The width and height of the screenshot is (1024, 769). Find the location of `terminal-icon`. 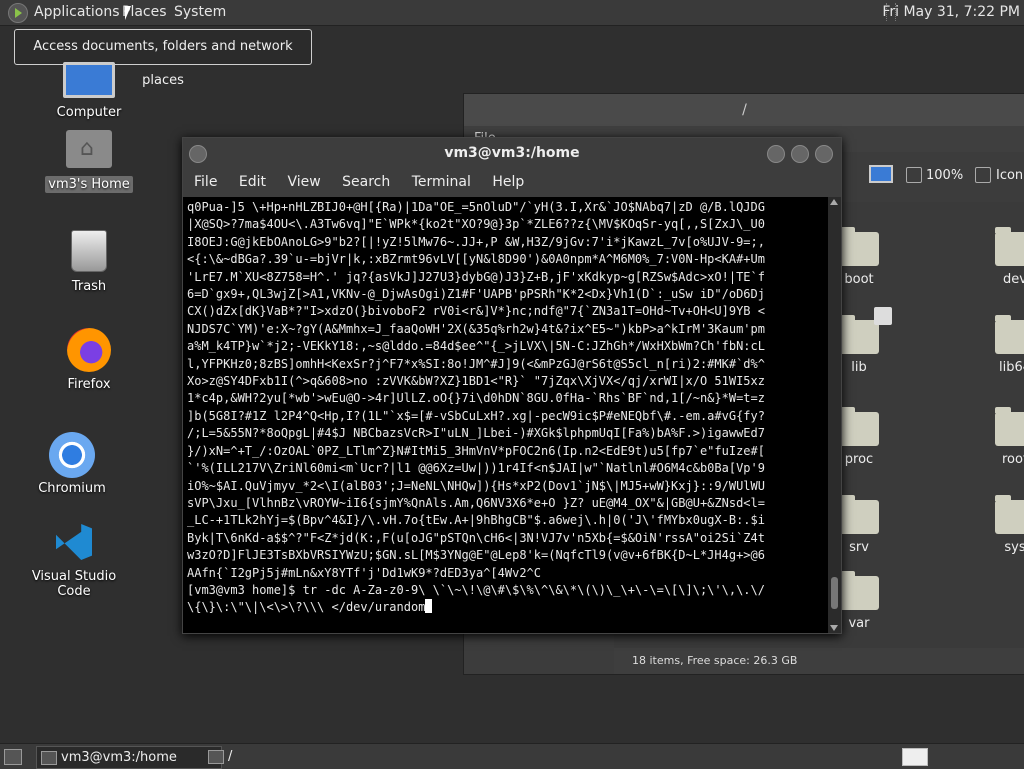

terminal-icon is located at coordinates (49, 758).